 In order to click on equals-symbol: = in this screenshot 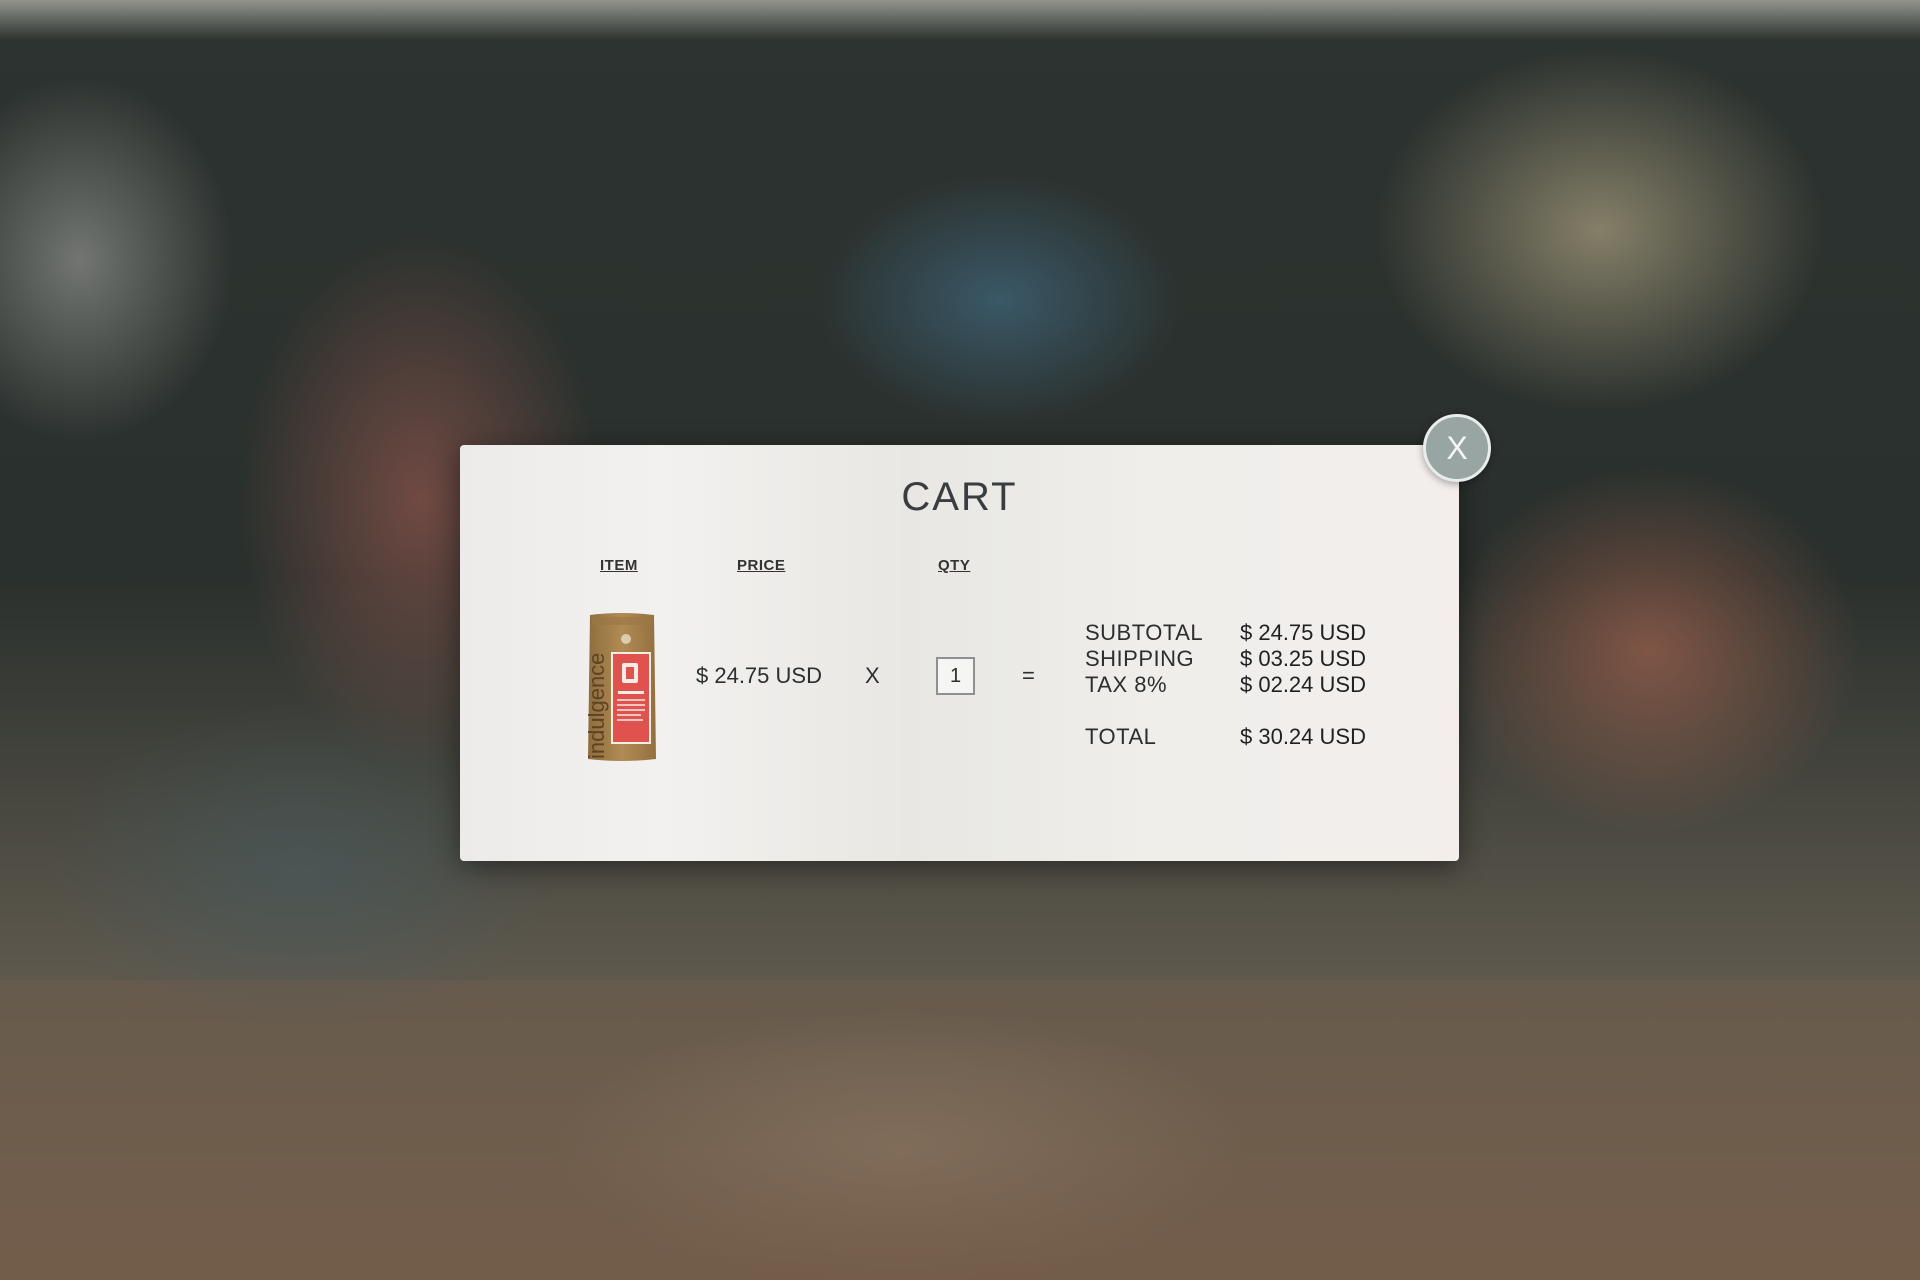, I will do `click(1028, 675)`.